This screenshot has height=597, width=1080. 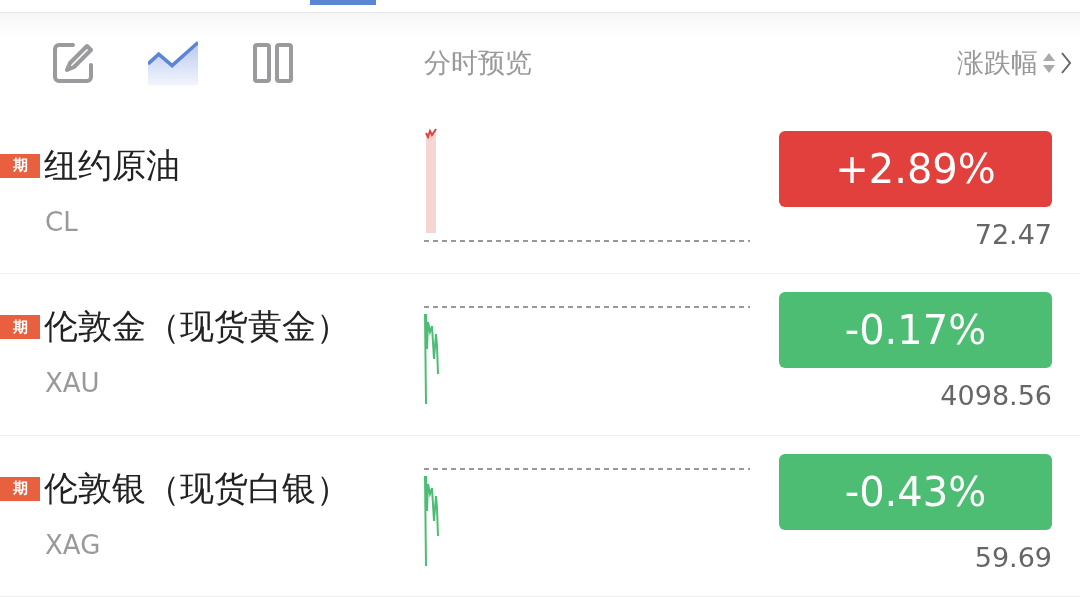 What do you see at coordinates (1013, 234) in the screenshot?
I see `price: 72.47` at bounding box center [1013, 234].